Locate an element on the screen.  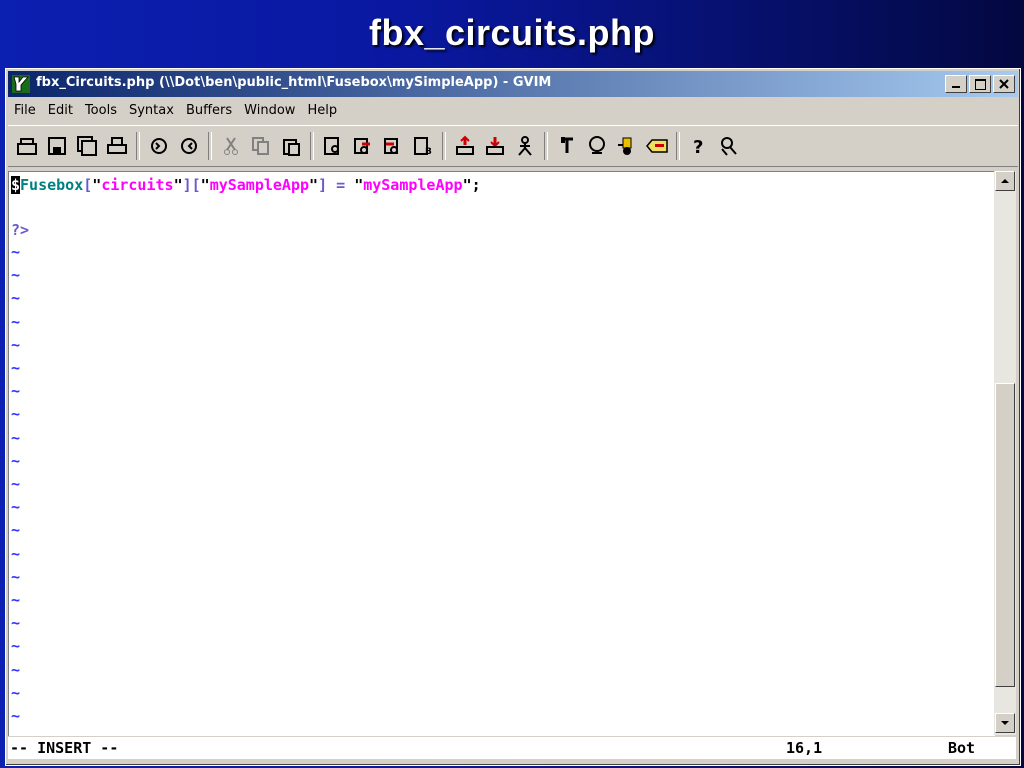
string-app-value: mySampleApp is located at coordinates (413, 185).